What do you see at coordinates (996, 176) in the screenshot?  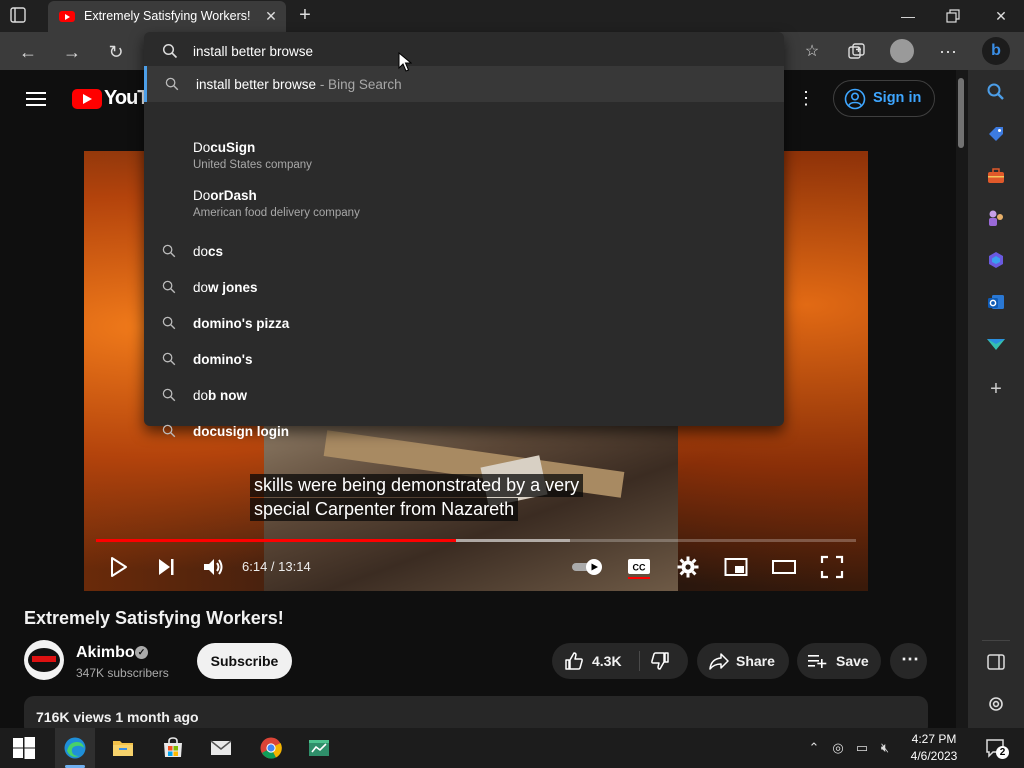 I see `tools-briefcase-icon` at bounding box center [996, 176].